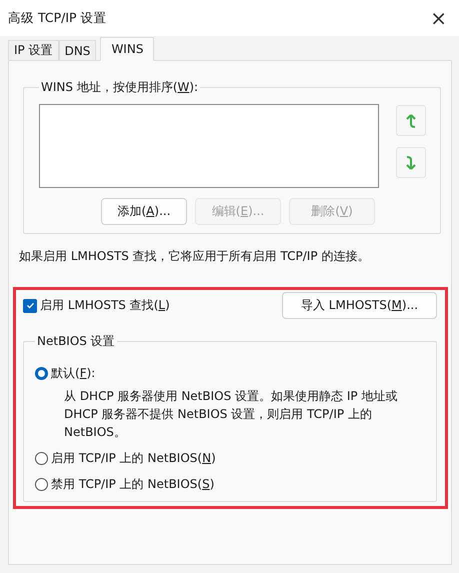 The width and height of the screenshot is (459, 573). I want to click on option-description: 从 DHCP 服务器使用 NetBIOS 设置。如果使用静态 IP 地址或 DHCP 服务器不提供 NetBIOS 设置，则启用 TCP/IP 上的 NetBIOS。, so click(231, 414).